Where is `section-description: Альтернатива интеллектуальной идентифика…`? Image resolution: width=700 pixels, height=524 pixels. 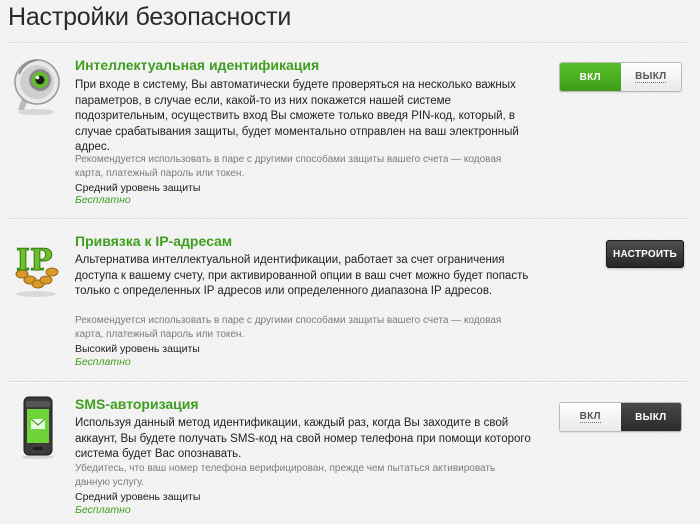 section-description: Альтернатива интеллектуальной идентифика… is located at coordinates (302, 275).